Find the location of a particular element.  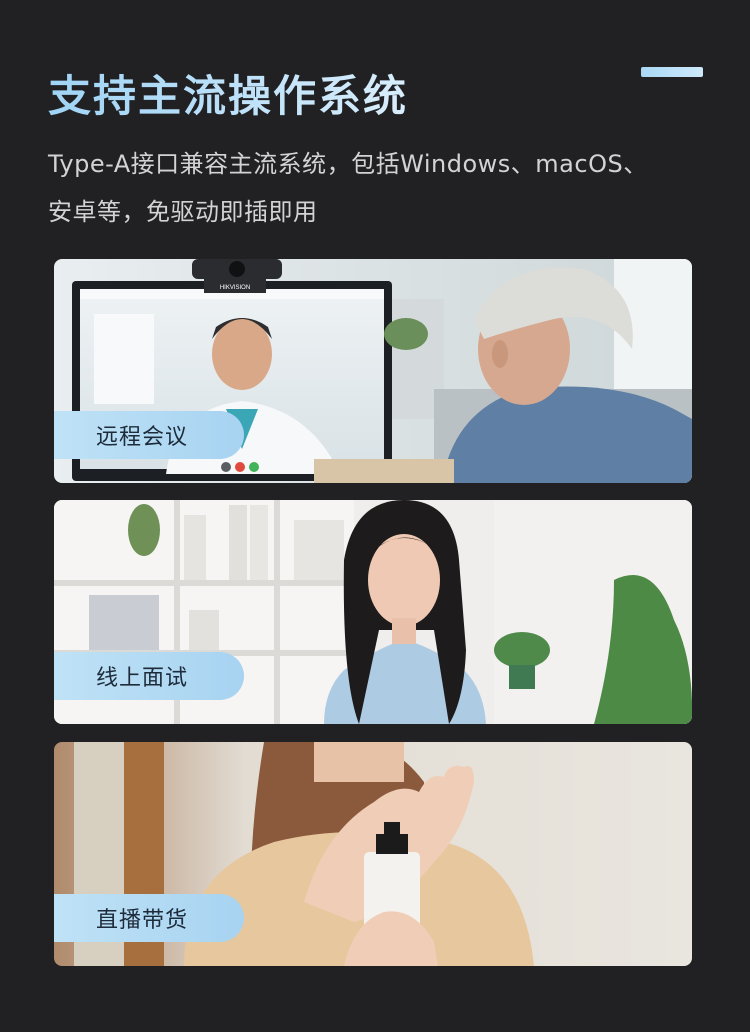

monitor-brand: HIKVISION is located at coordinates (235, 288).